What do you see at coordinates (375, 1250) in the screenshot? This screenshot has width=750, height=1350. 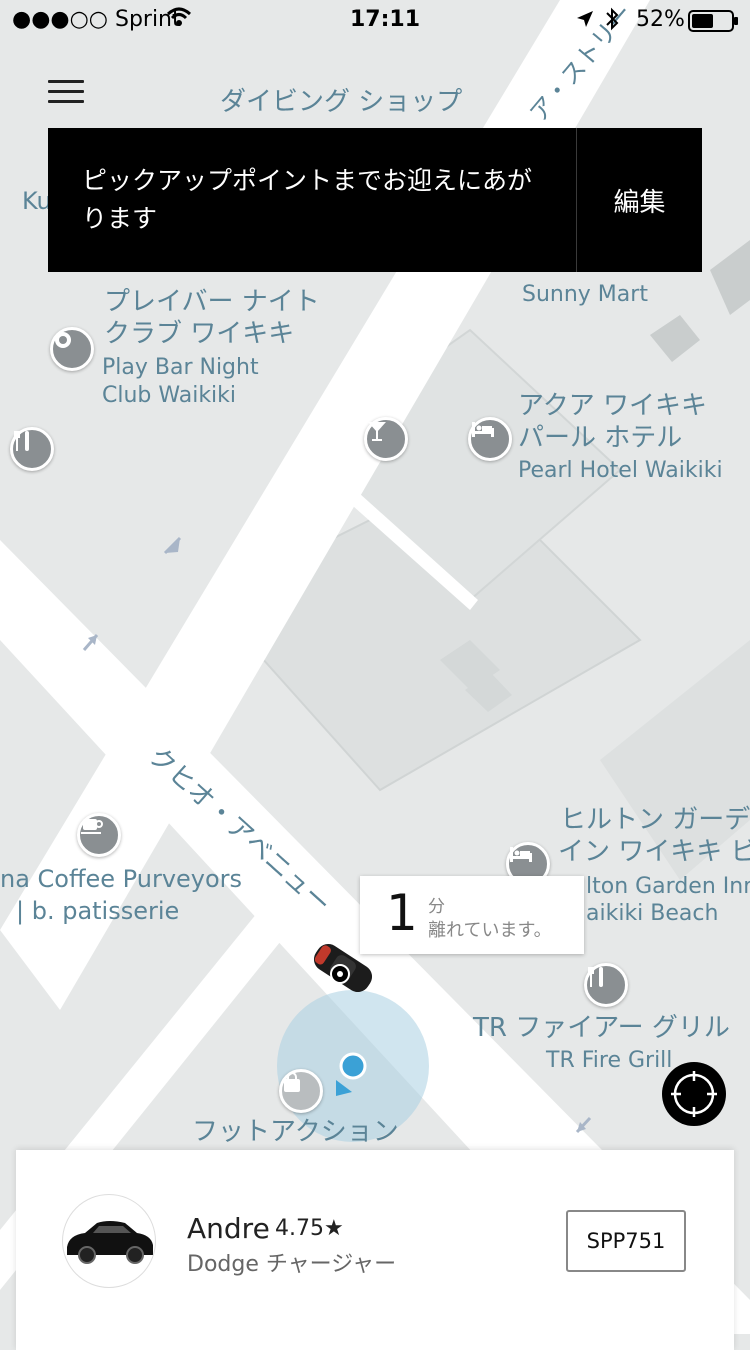 I see `driver-card: Andre 4.75★ Dodge チャージャー SPP751` at bounding box center [375, 1250].